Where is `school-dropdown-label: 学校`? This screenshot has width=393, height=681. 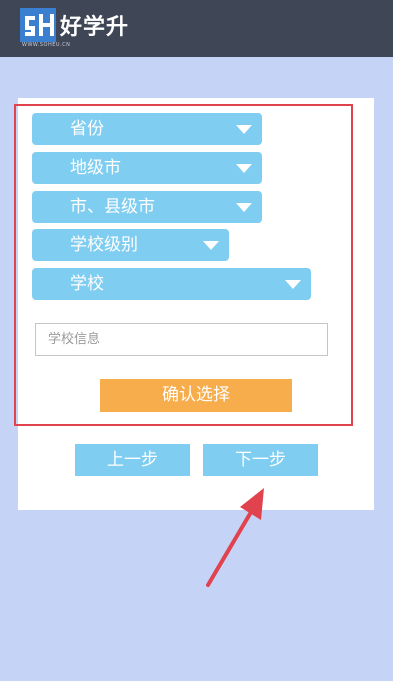 school-dropdown-label: 学校 is located at coordinates (87, 284).